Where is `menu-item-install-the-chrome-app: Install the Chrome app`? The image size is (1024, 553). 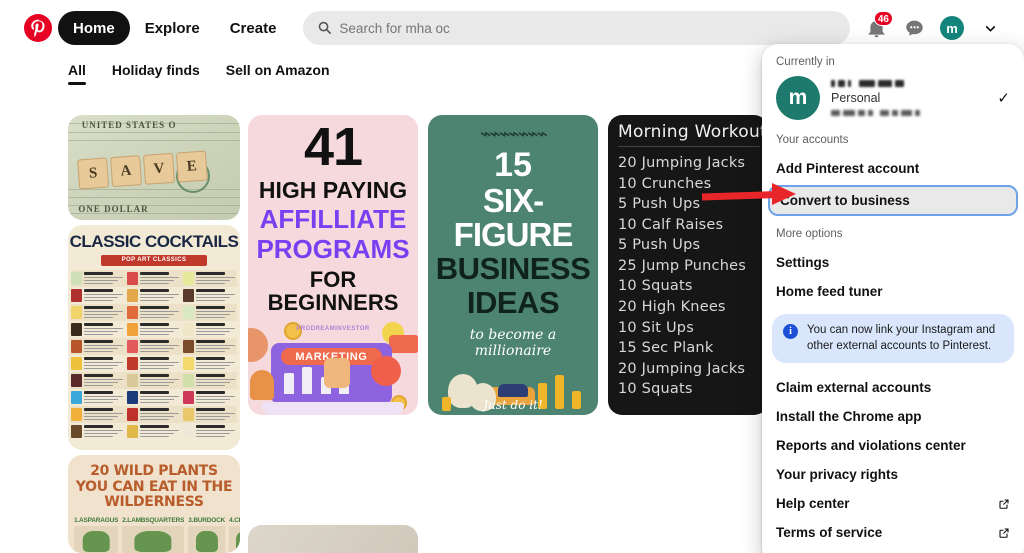
menu-item-install-the-chrome-app: Install the Chrome app is located at coordinates (893, 416).